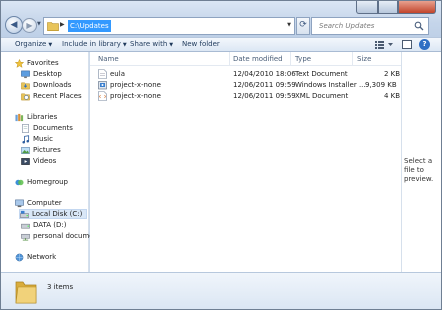  Describe the element at coordinates (45, 161) in the screenshot. I see `nav-label: Videos` at that location.